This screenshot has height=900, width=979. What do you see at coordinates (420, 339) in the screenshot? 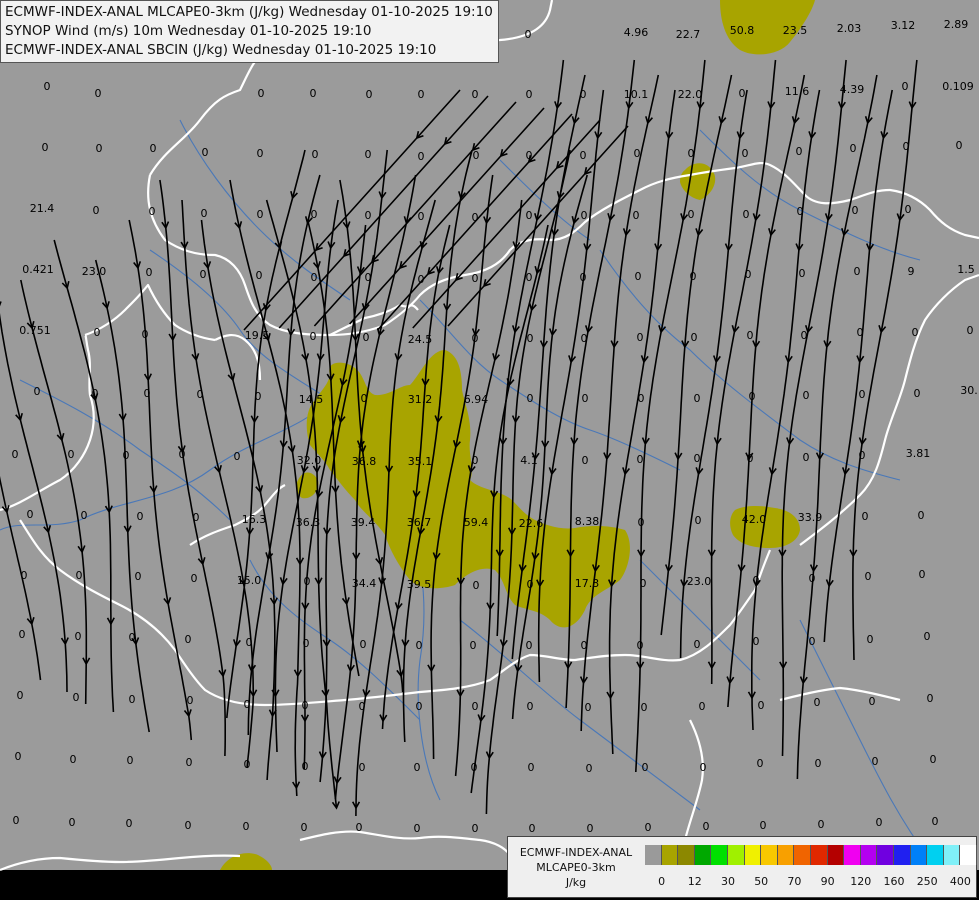
I see `sbcin-value-label: 24.5` at bounding box center [420, 339].